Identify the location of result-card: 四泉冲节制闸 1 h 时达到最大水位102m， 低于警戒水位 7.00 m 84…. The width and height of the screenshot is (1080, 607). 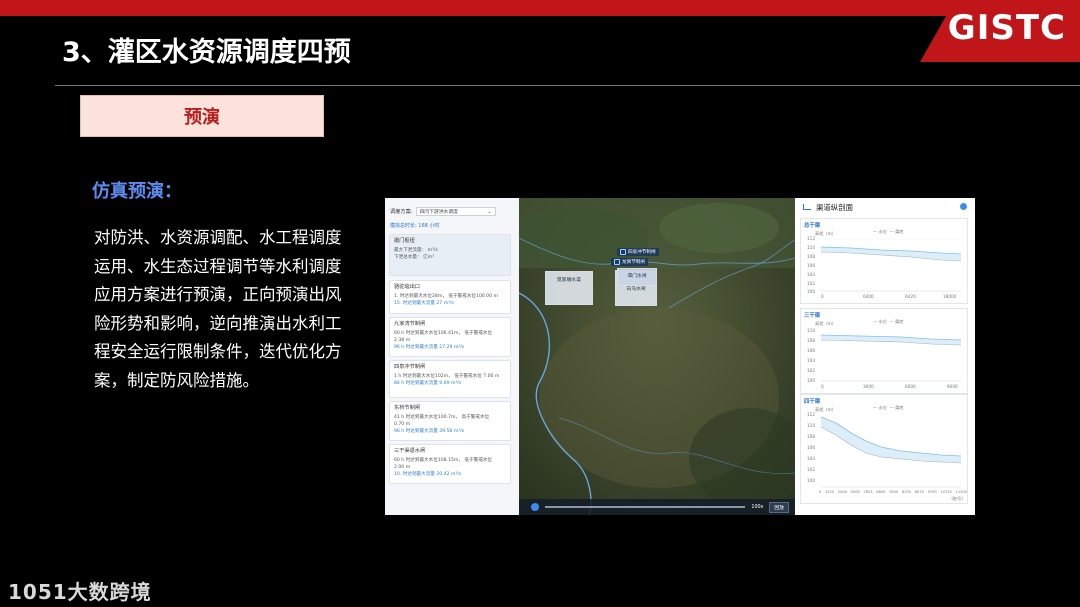
(450, 379).